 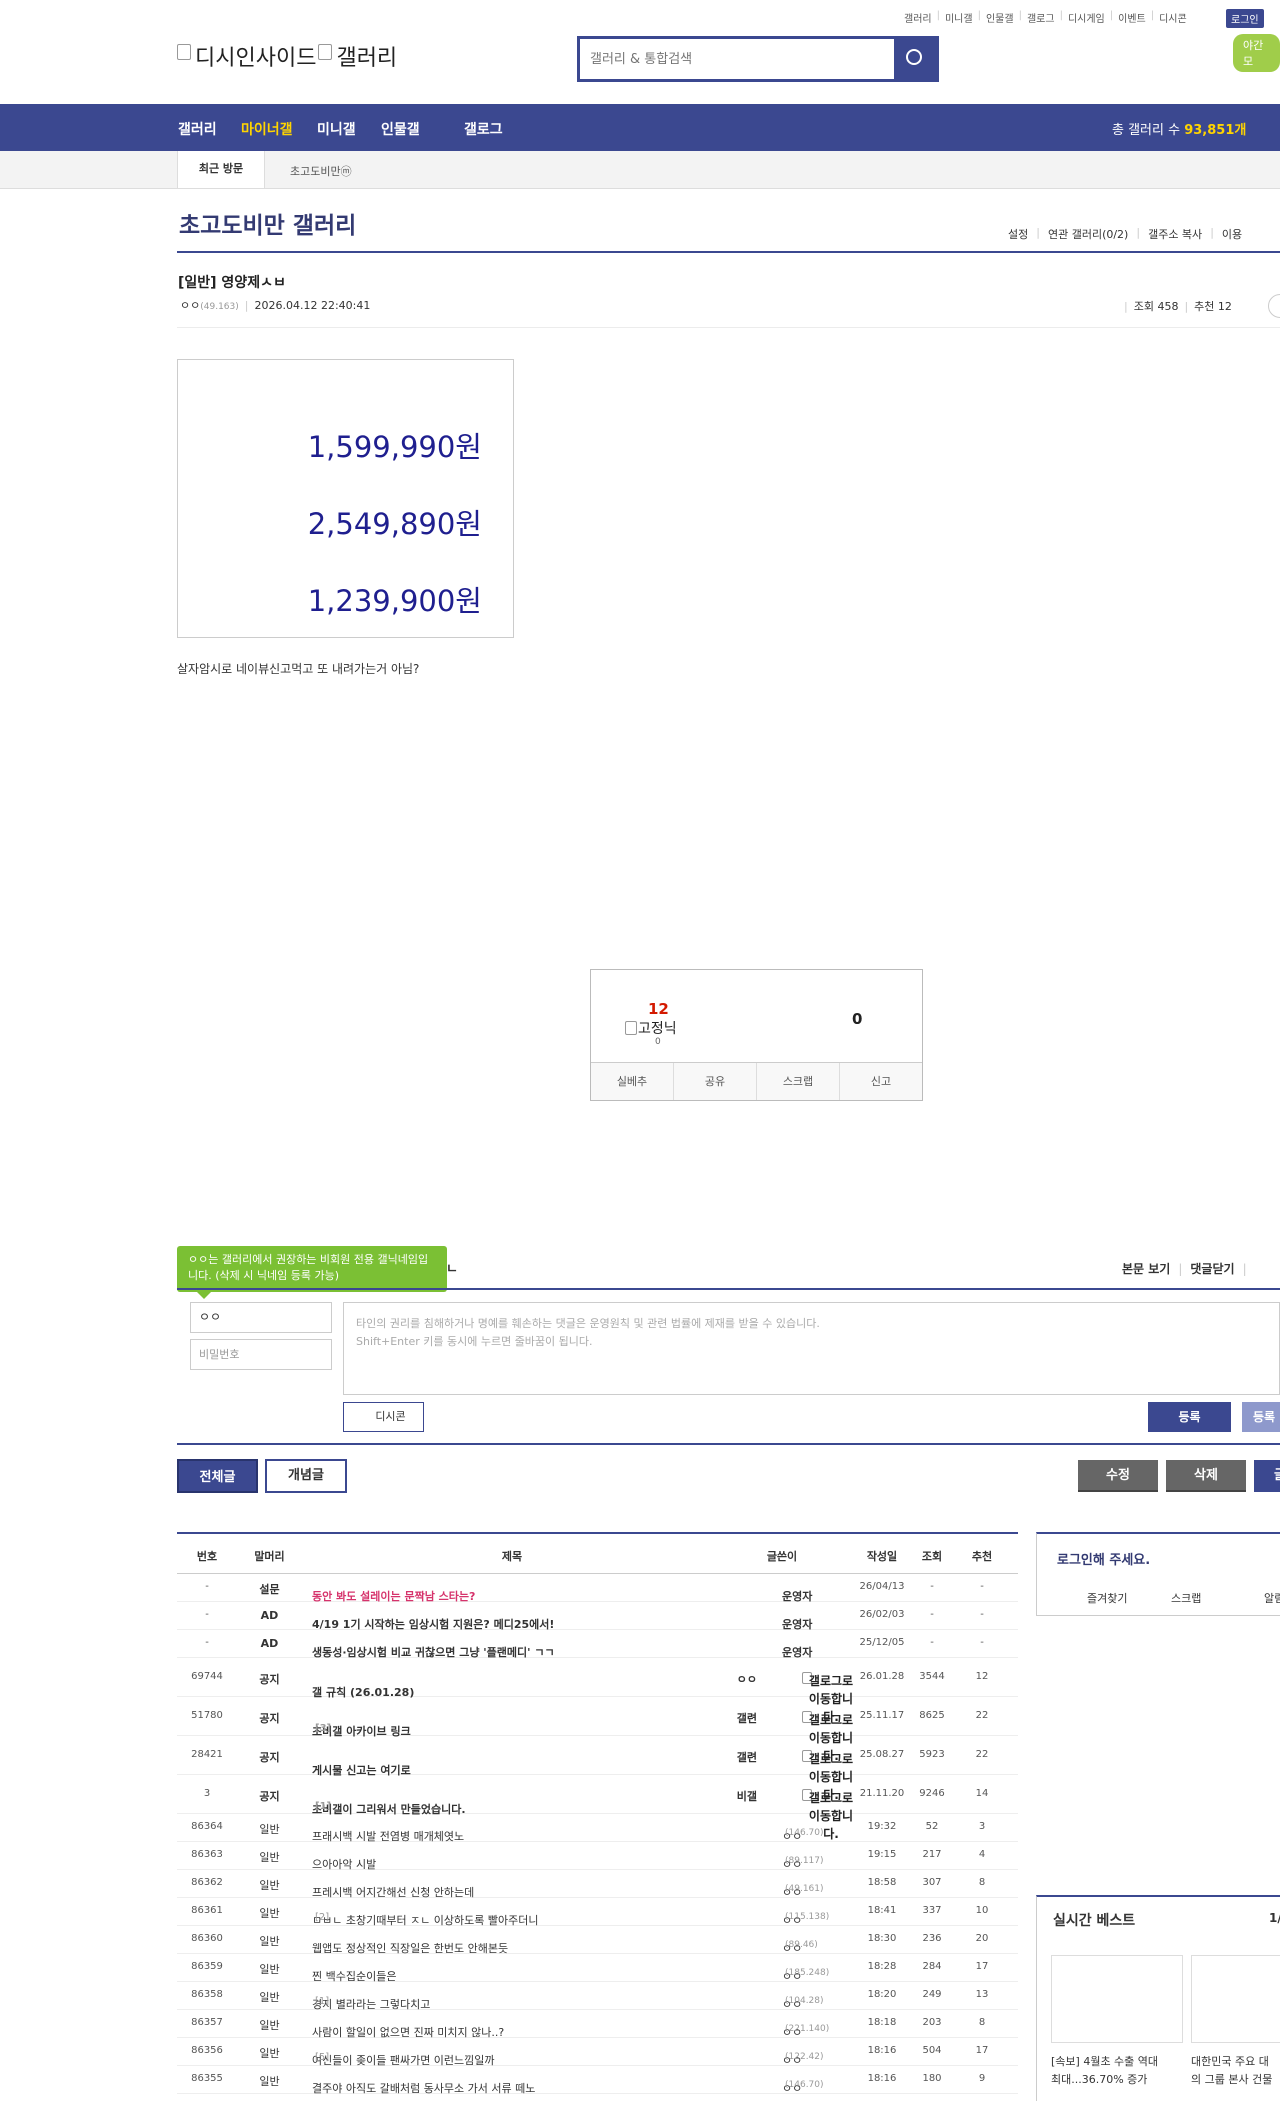 What do you see at coordinates (217, 1476) in the screenshot?
I see `all-posts-button: 전체글` at bounding box center [217, 1476].